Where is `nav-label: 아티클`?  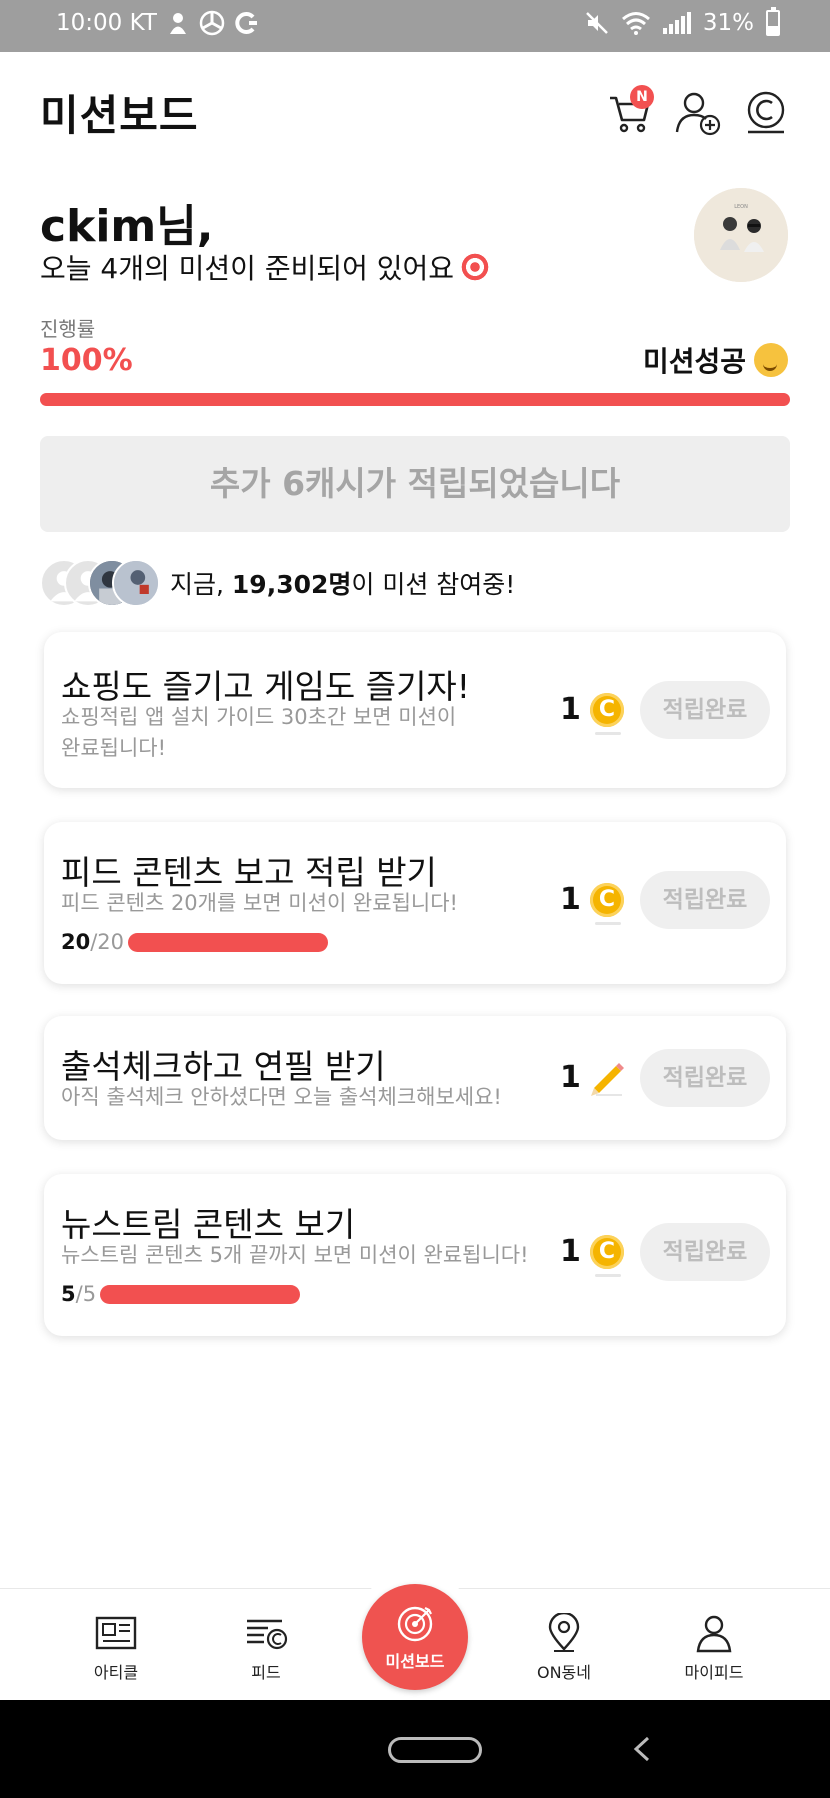 nav-label: 아티클 is located at coordinates (116, 1672).